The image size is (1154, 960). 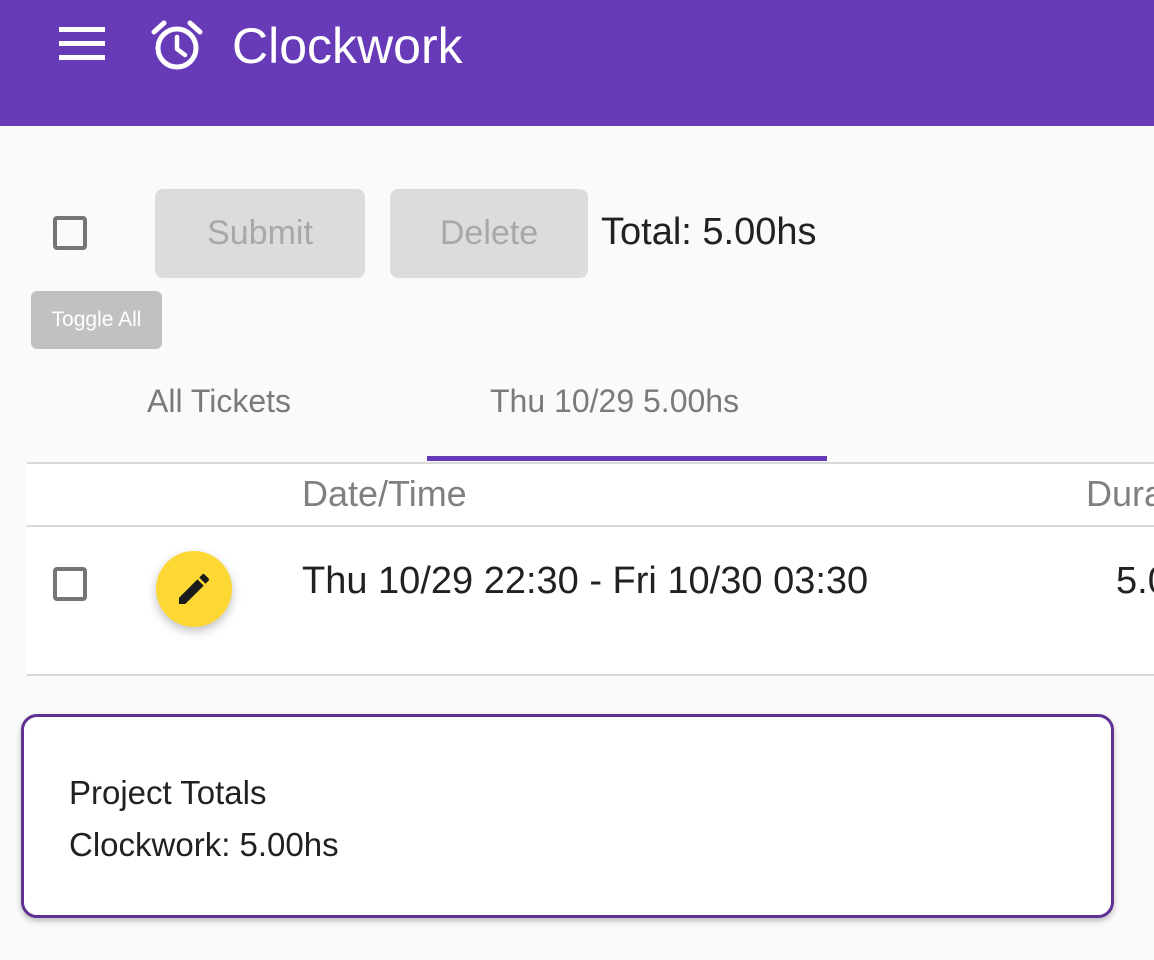 What do you see at coordinates (168, 792) in the screenshot?
I see `project-totals-heading: Project Totals` at bounding box center [168, 792].